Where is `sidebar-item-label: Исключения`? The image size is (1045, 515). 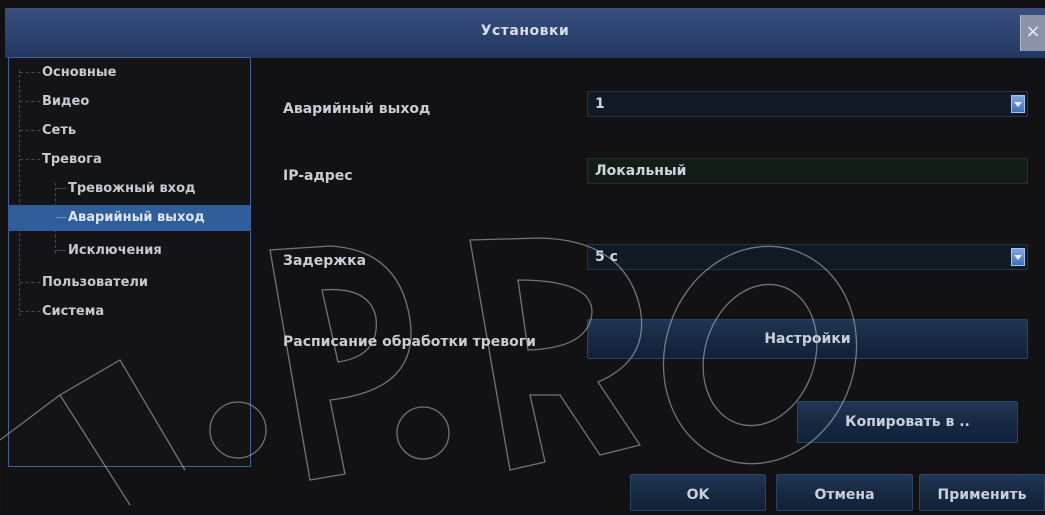
sidebar-item-label: Исключения is located at coordinates (115, 250).